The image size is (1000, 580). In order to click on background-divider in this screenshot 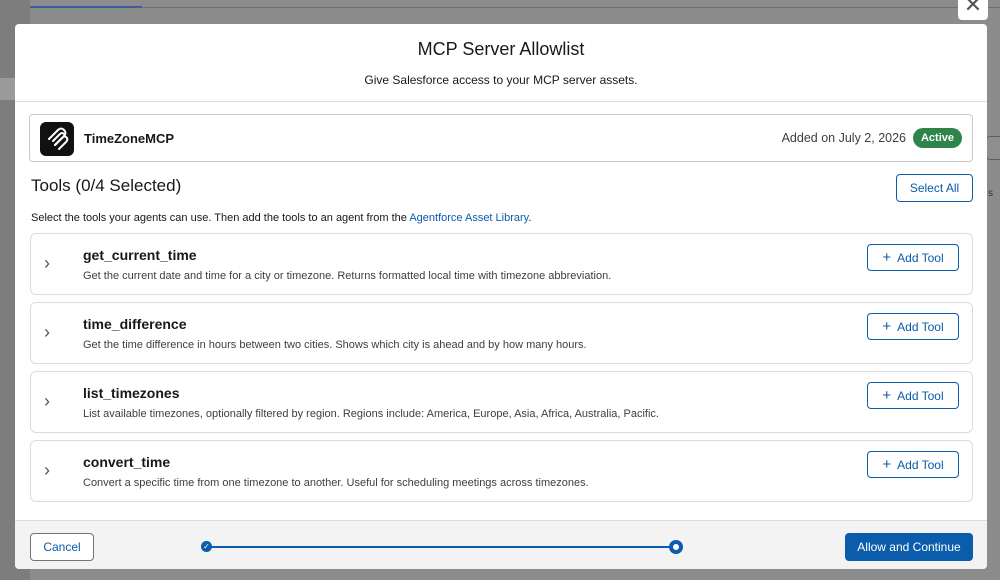, I will do `click(571, 7)`.